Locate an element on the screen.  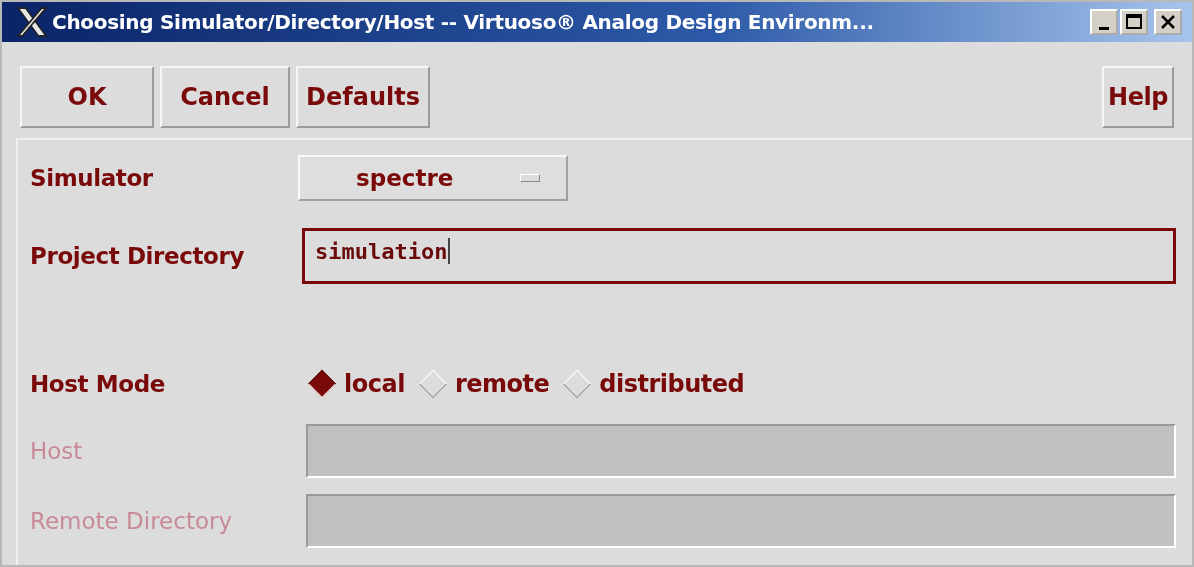
radio-option: local is located at coordinates (356, 384).